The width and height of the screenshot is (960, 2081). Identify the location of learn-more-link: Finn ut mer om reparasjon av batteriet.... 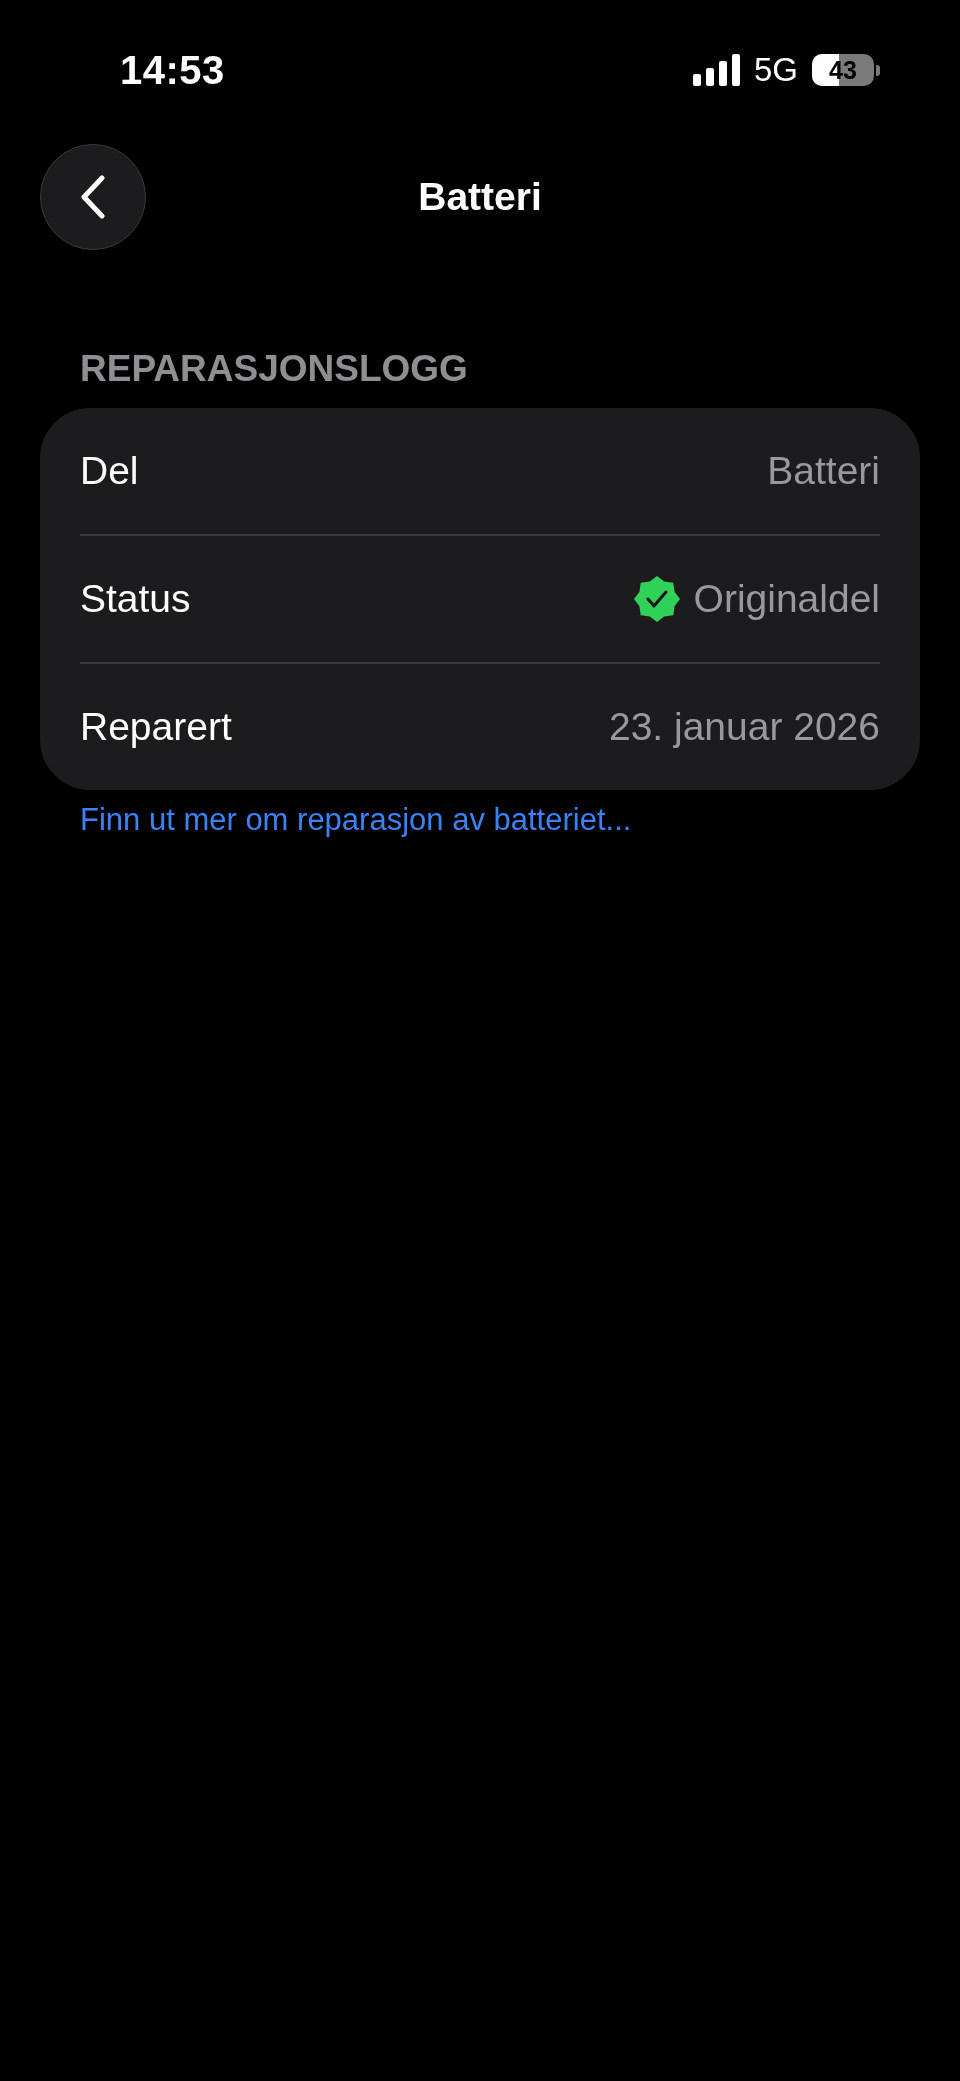
(356, 820).